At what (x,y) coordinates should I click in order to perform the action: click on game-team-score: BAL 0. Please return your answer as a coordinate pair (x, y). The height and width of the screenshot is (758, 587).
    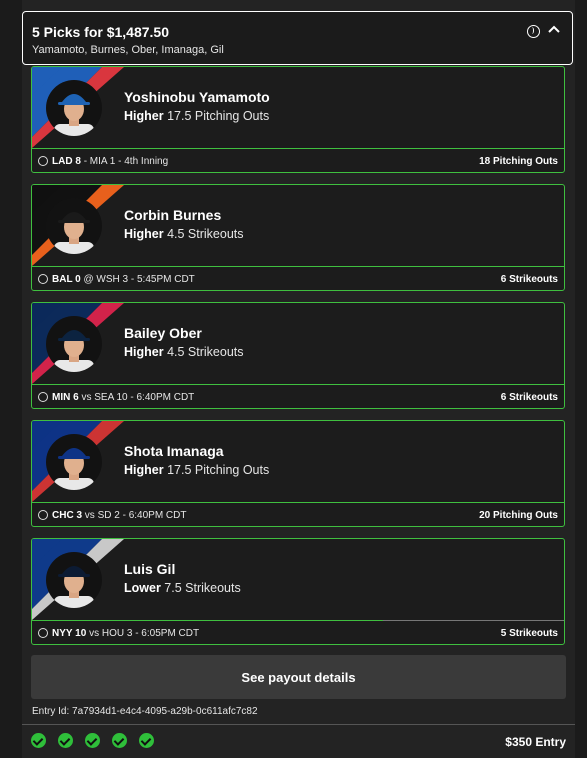
    Looking at the image, I should click on (66, 279).